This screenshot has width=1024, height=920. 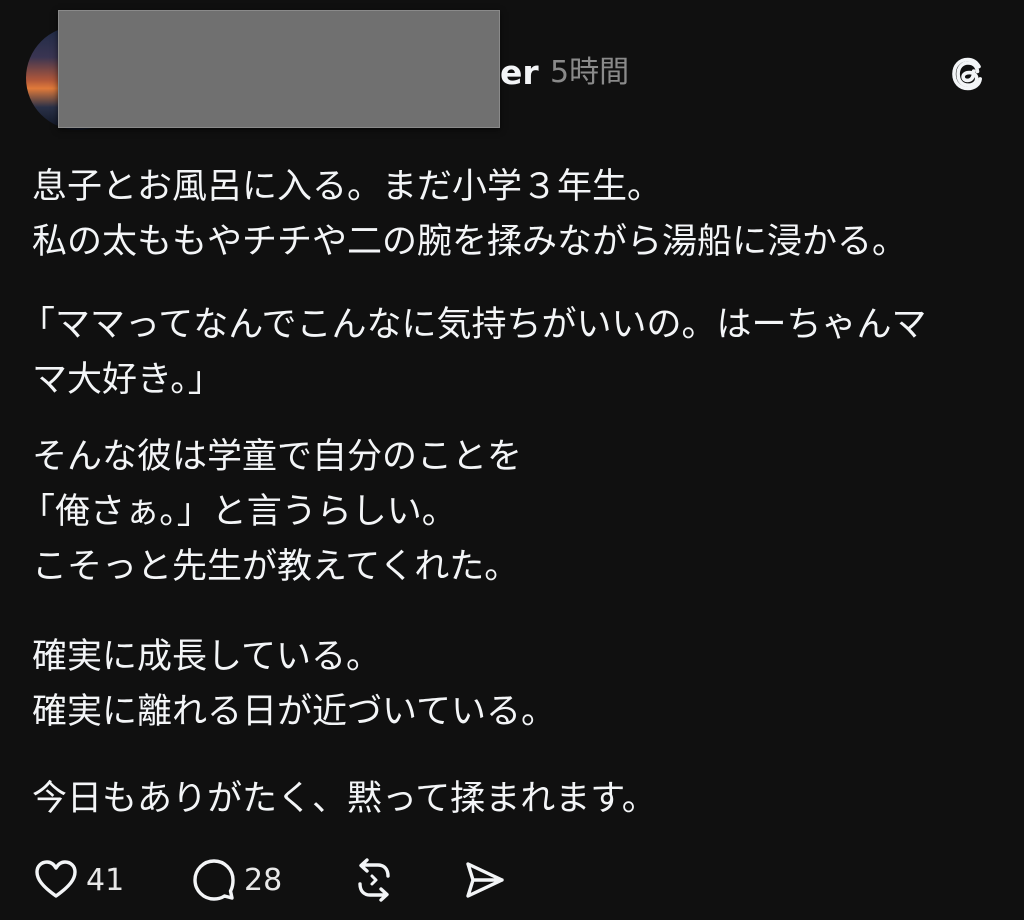 I want to click on repost-button, so click(x=374, y=880).